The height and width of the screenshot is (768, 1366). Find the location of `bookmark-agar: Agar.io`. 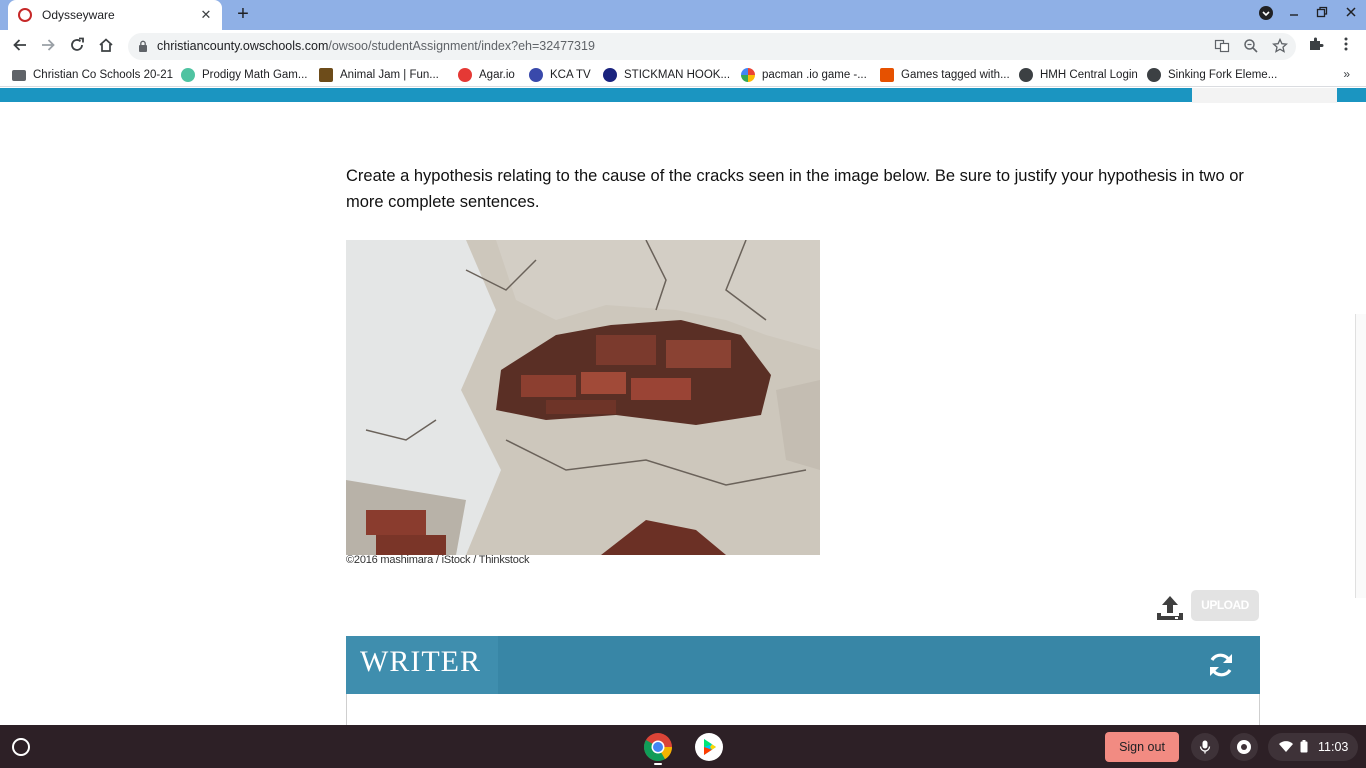

bookmark-agar: Agar.io is located at coordinates (486, 75).